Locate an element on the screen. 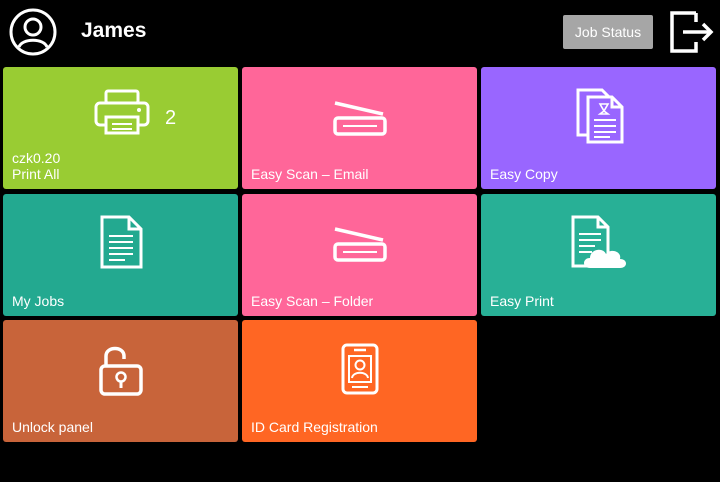  user-name: James is located at coordinates (114, 30).